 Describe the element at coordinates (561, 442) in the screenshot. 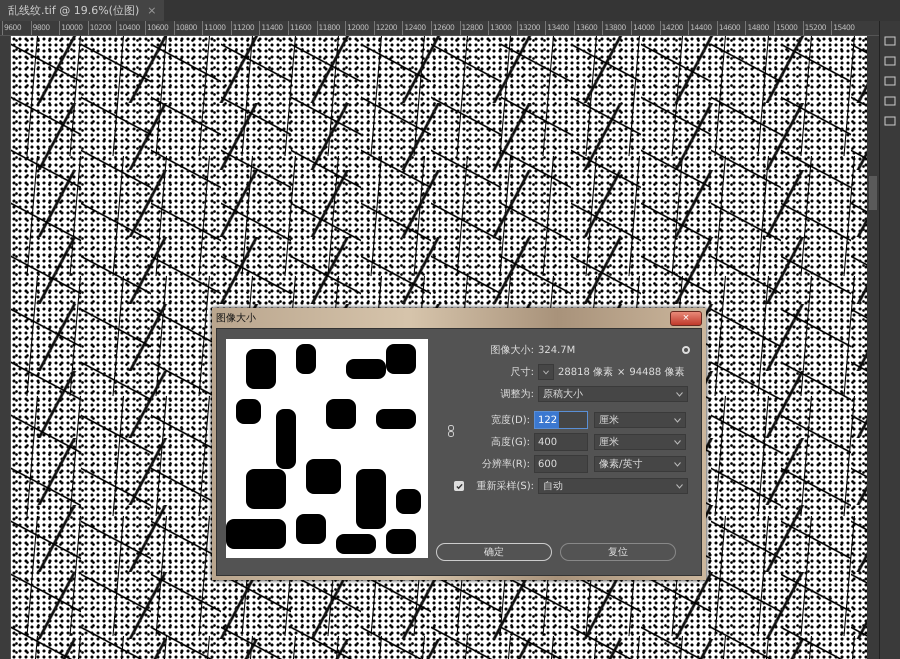

I see `number-input: 400` at that location.